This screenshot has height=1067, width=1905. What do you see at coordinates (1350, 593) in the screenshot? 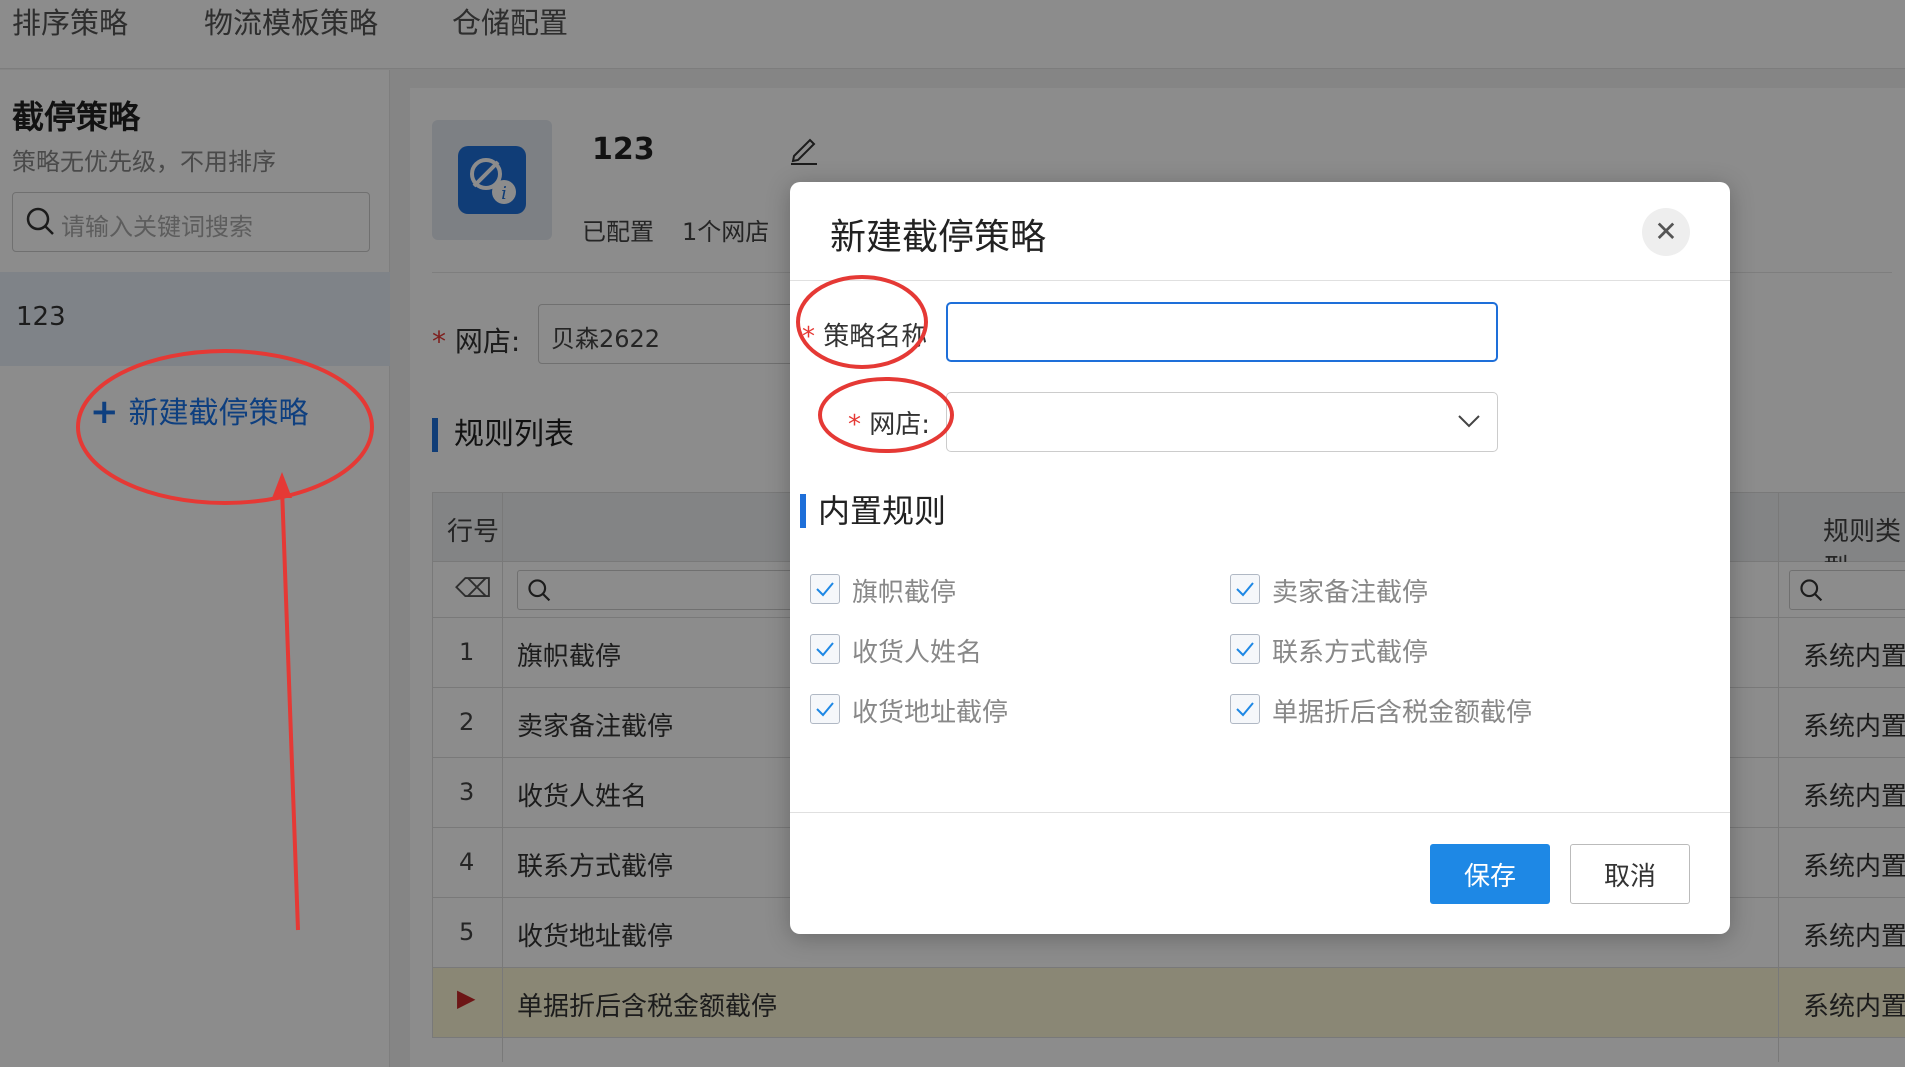
I see `rule-checkbox-label: 卖家备注截停` at bounding box center [1350, 593].